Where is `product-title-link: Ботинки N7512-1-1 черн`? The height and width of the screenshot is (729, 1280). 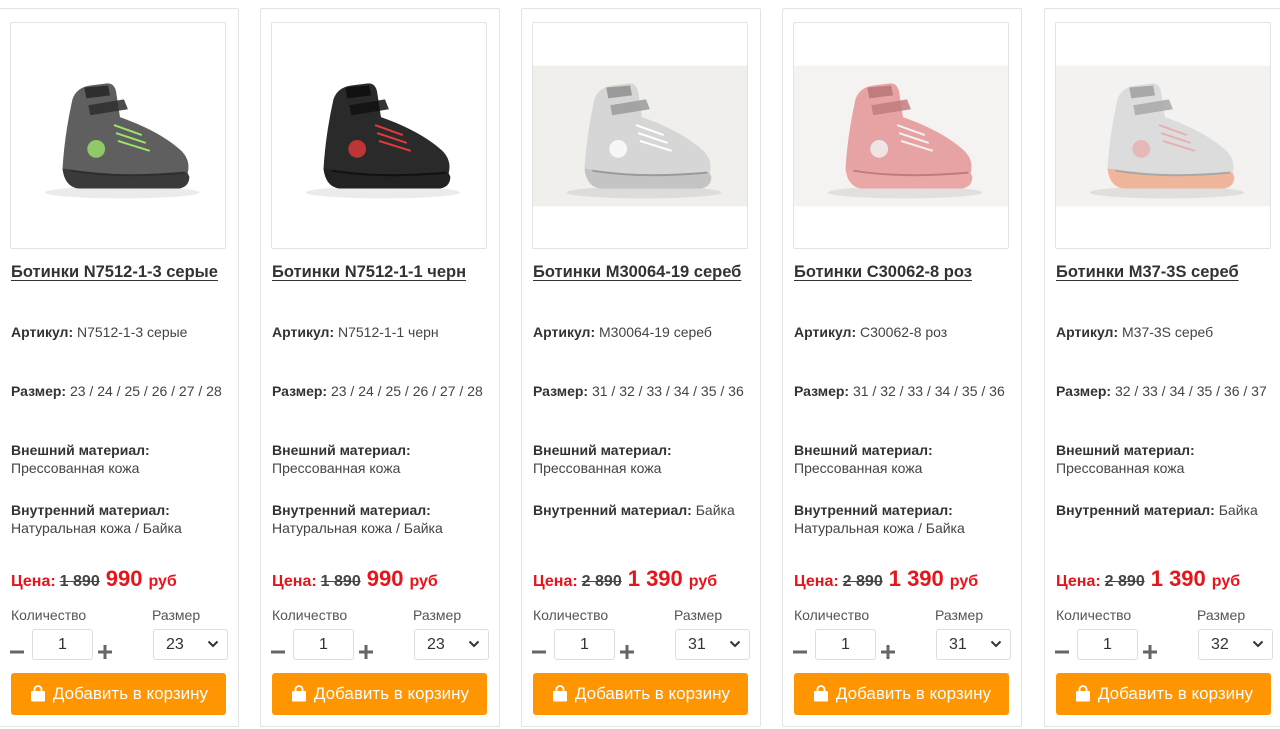
product-title-link: Ботинки N7512-1-1 черн is located at coordinates (383, 272).